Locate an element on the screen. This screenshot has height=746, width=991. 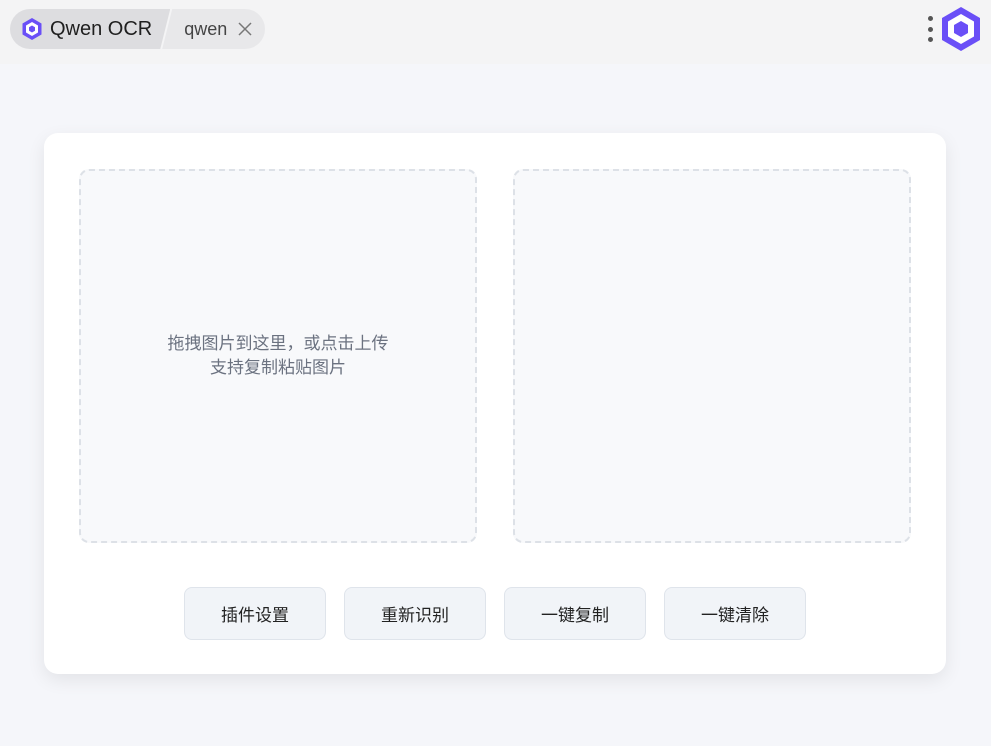
tab-app-label: Qwen OCR is located at coordinates (101, 28).